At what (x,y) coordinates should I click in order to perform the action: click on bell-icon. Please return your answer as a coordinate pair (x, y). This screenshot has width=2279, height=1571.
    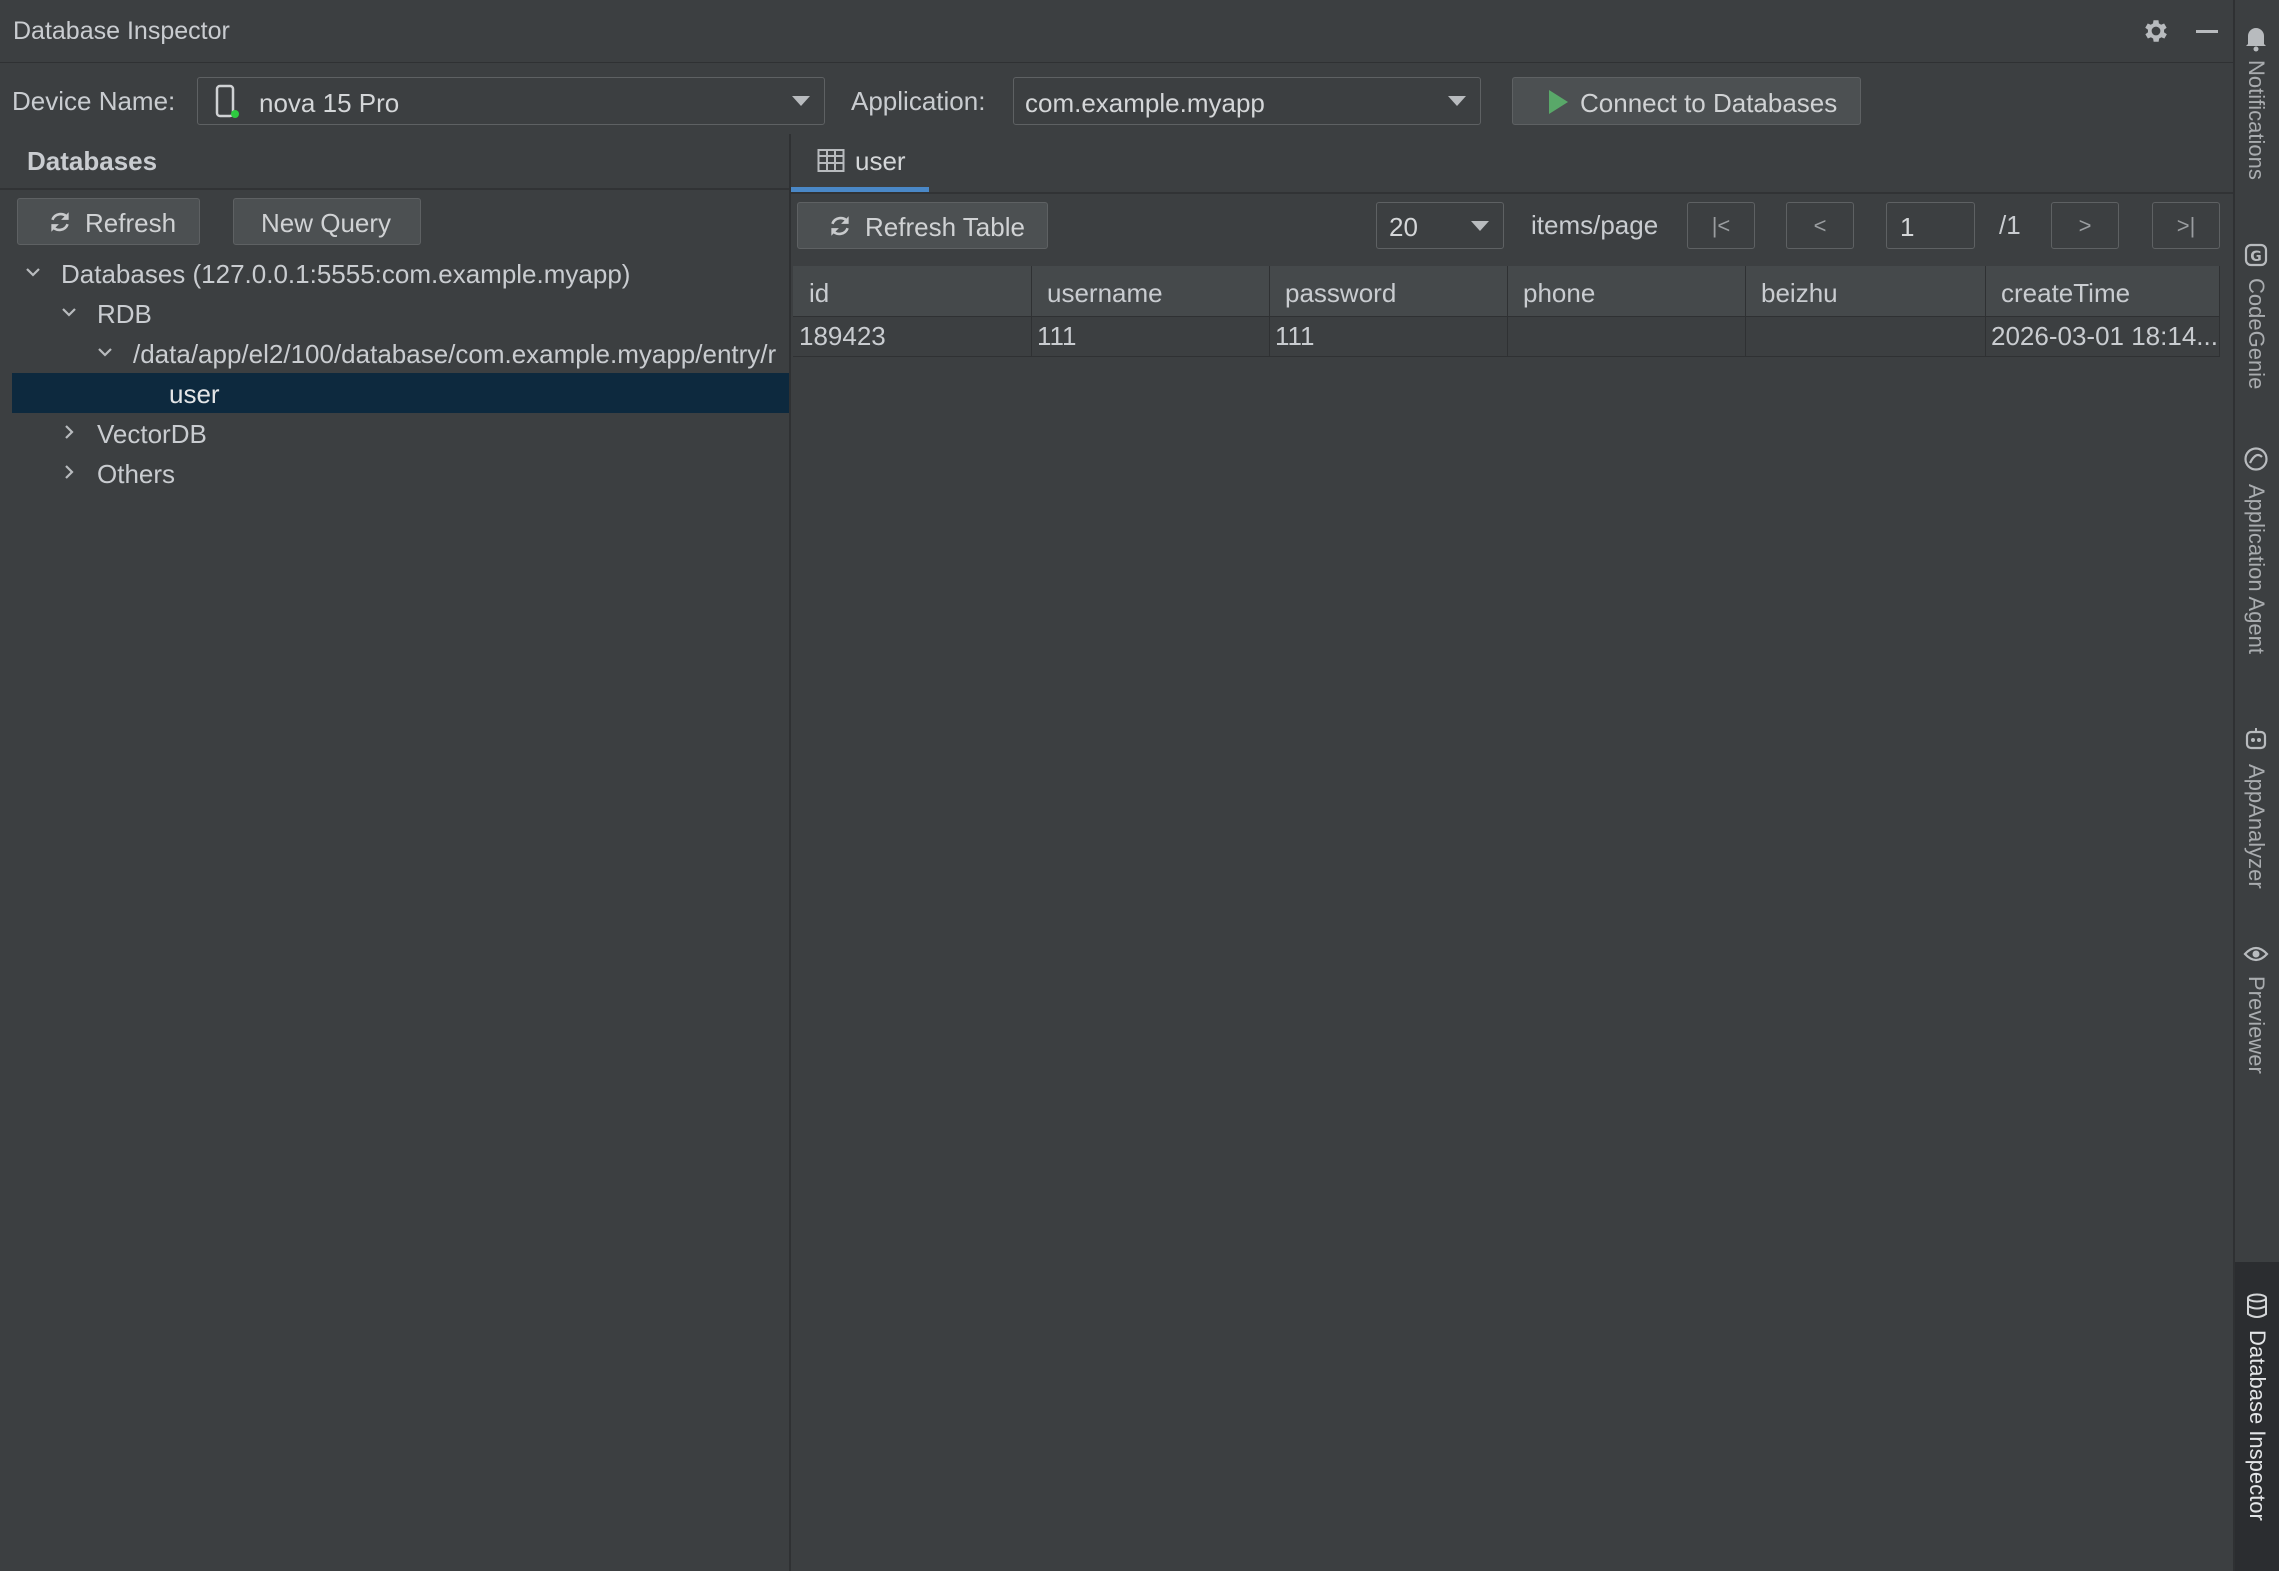
    Looking at the image, I should click on (2256, 38).